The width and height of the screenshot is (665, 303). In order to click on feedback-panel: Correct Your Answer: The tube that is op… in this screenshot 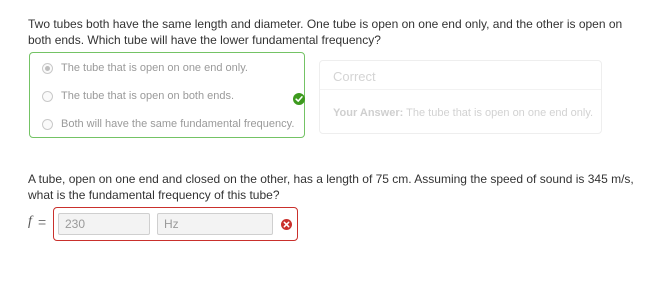, I will do `click(460, 97)`.